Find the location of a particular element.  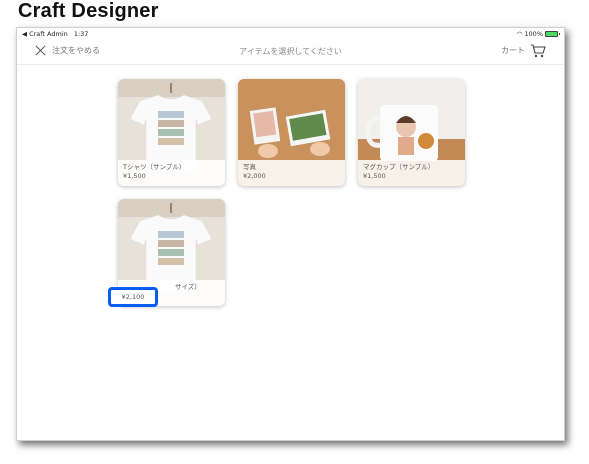

navigation-bar: 注文をやめる アイテムを選択してください カート is located at coordinates (290, 52).